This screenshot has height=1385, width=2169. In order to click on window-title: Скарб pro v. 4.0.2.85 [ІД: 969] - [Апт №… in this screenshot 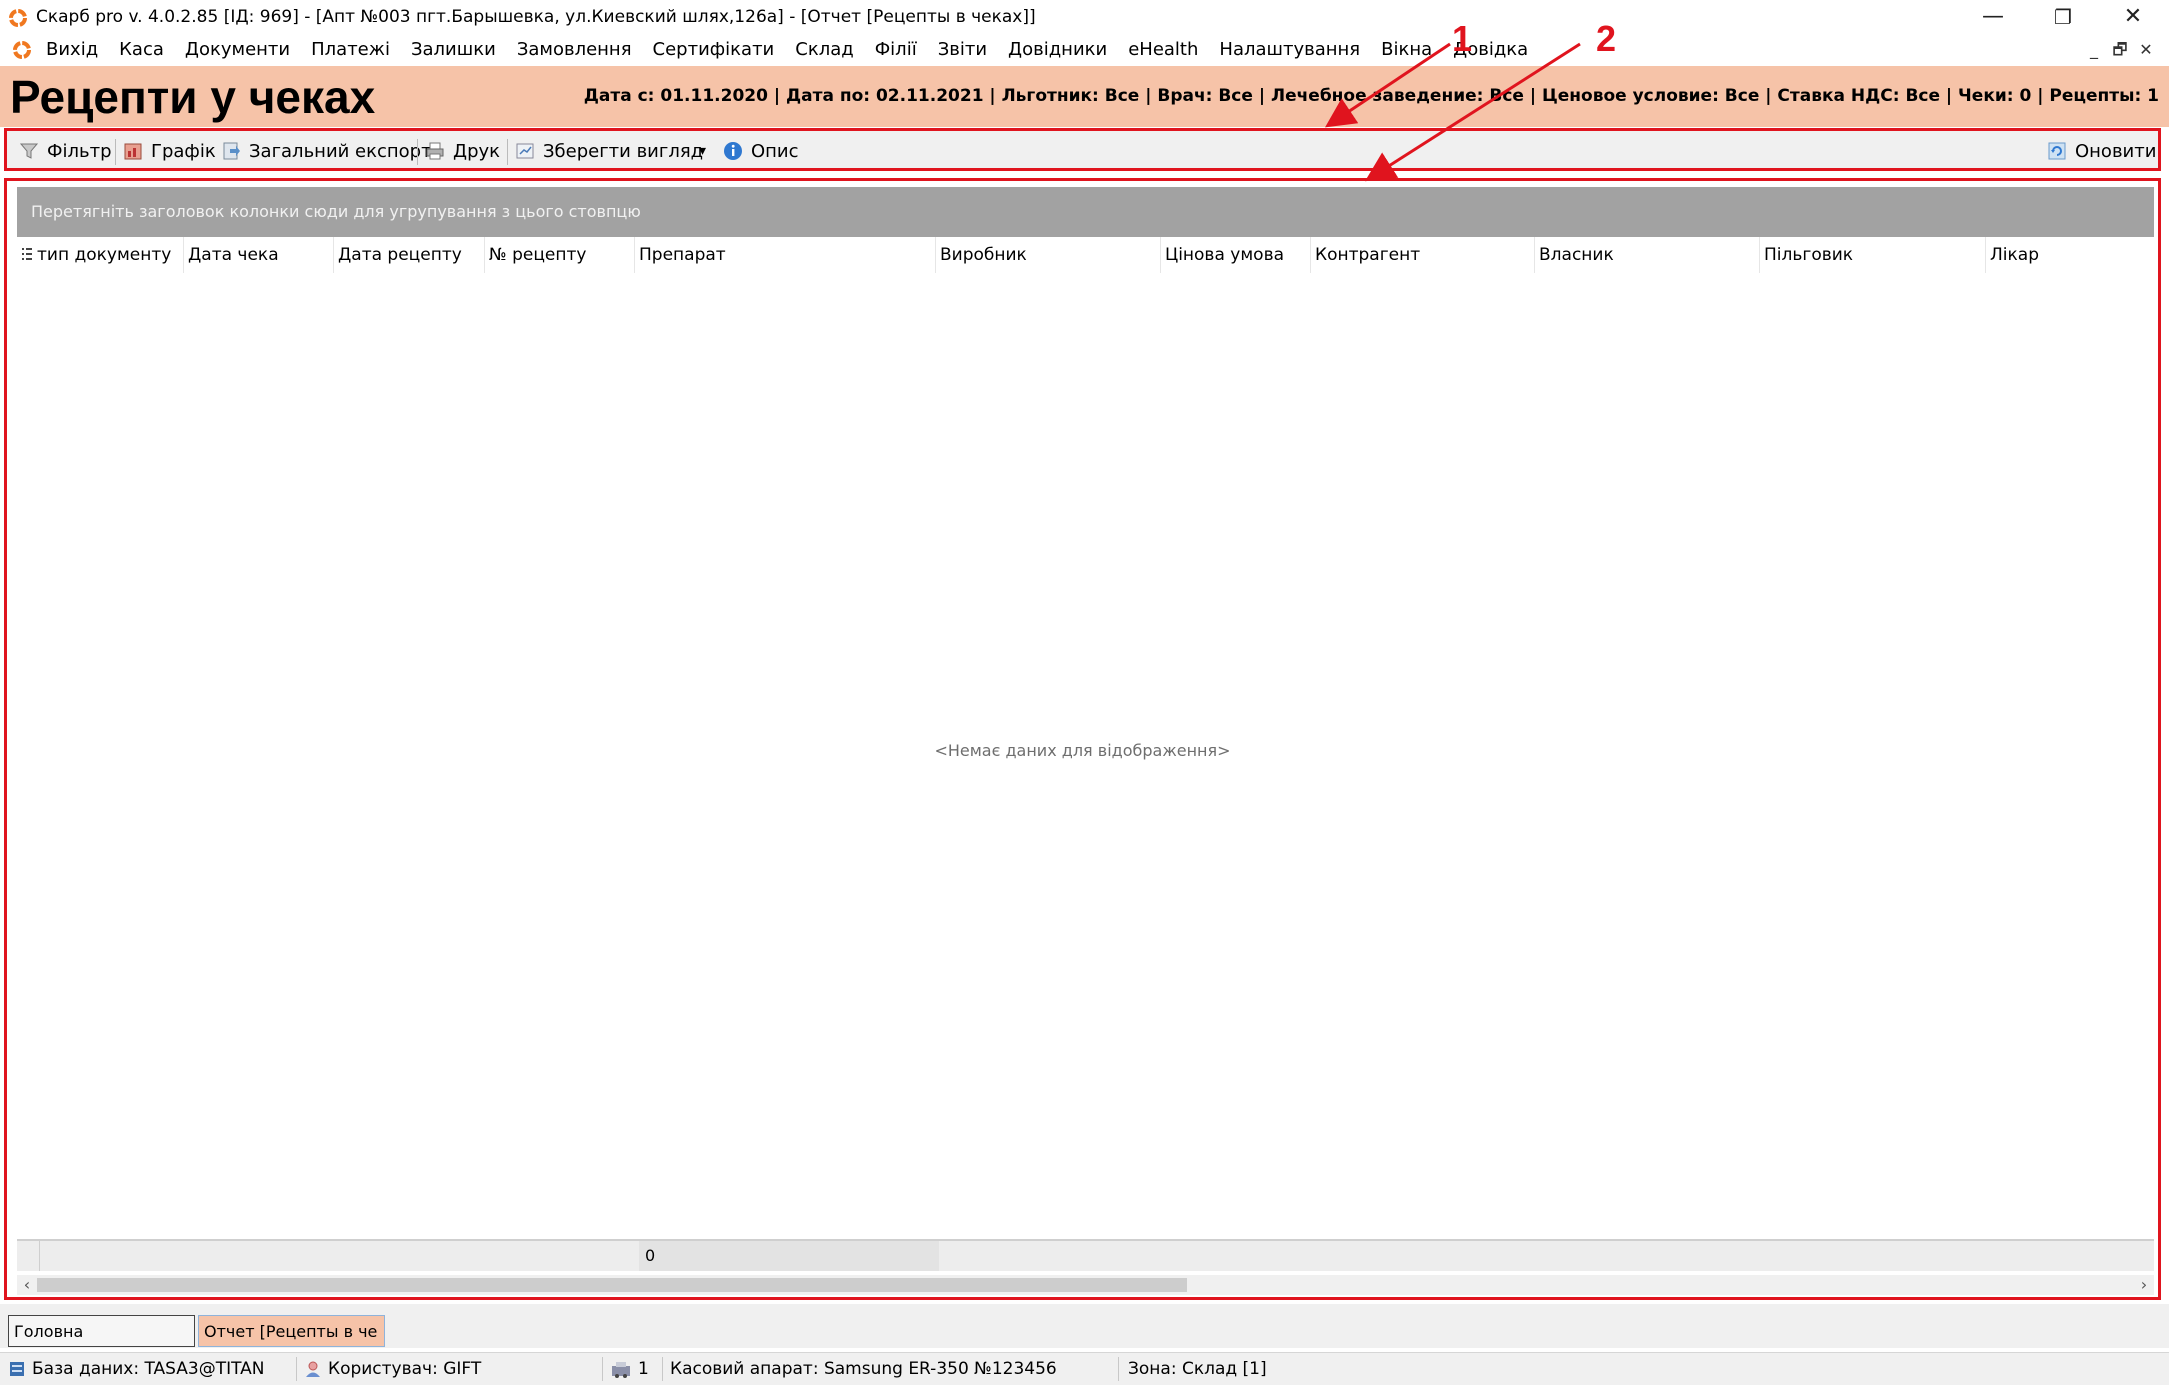, I will do `click(536, 17)`.